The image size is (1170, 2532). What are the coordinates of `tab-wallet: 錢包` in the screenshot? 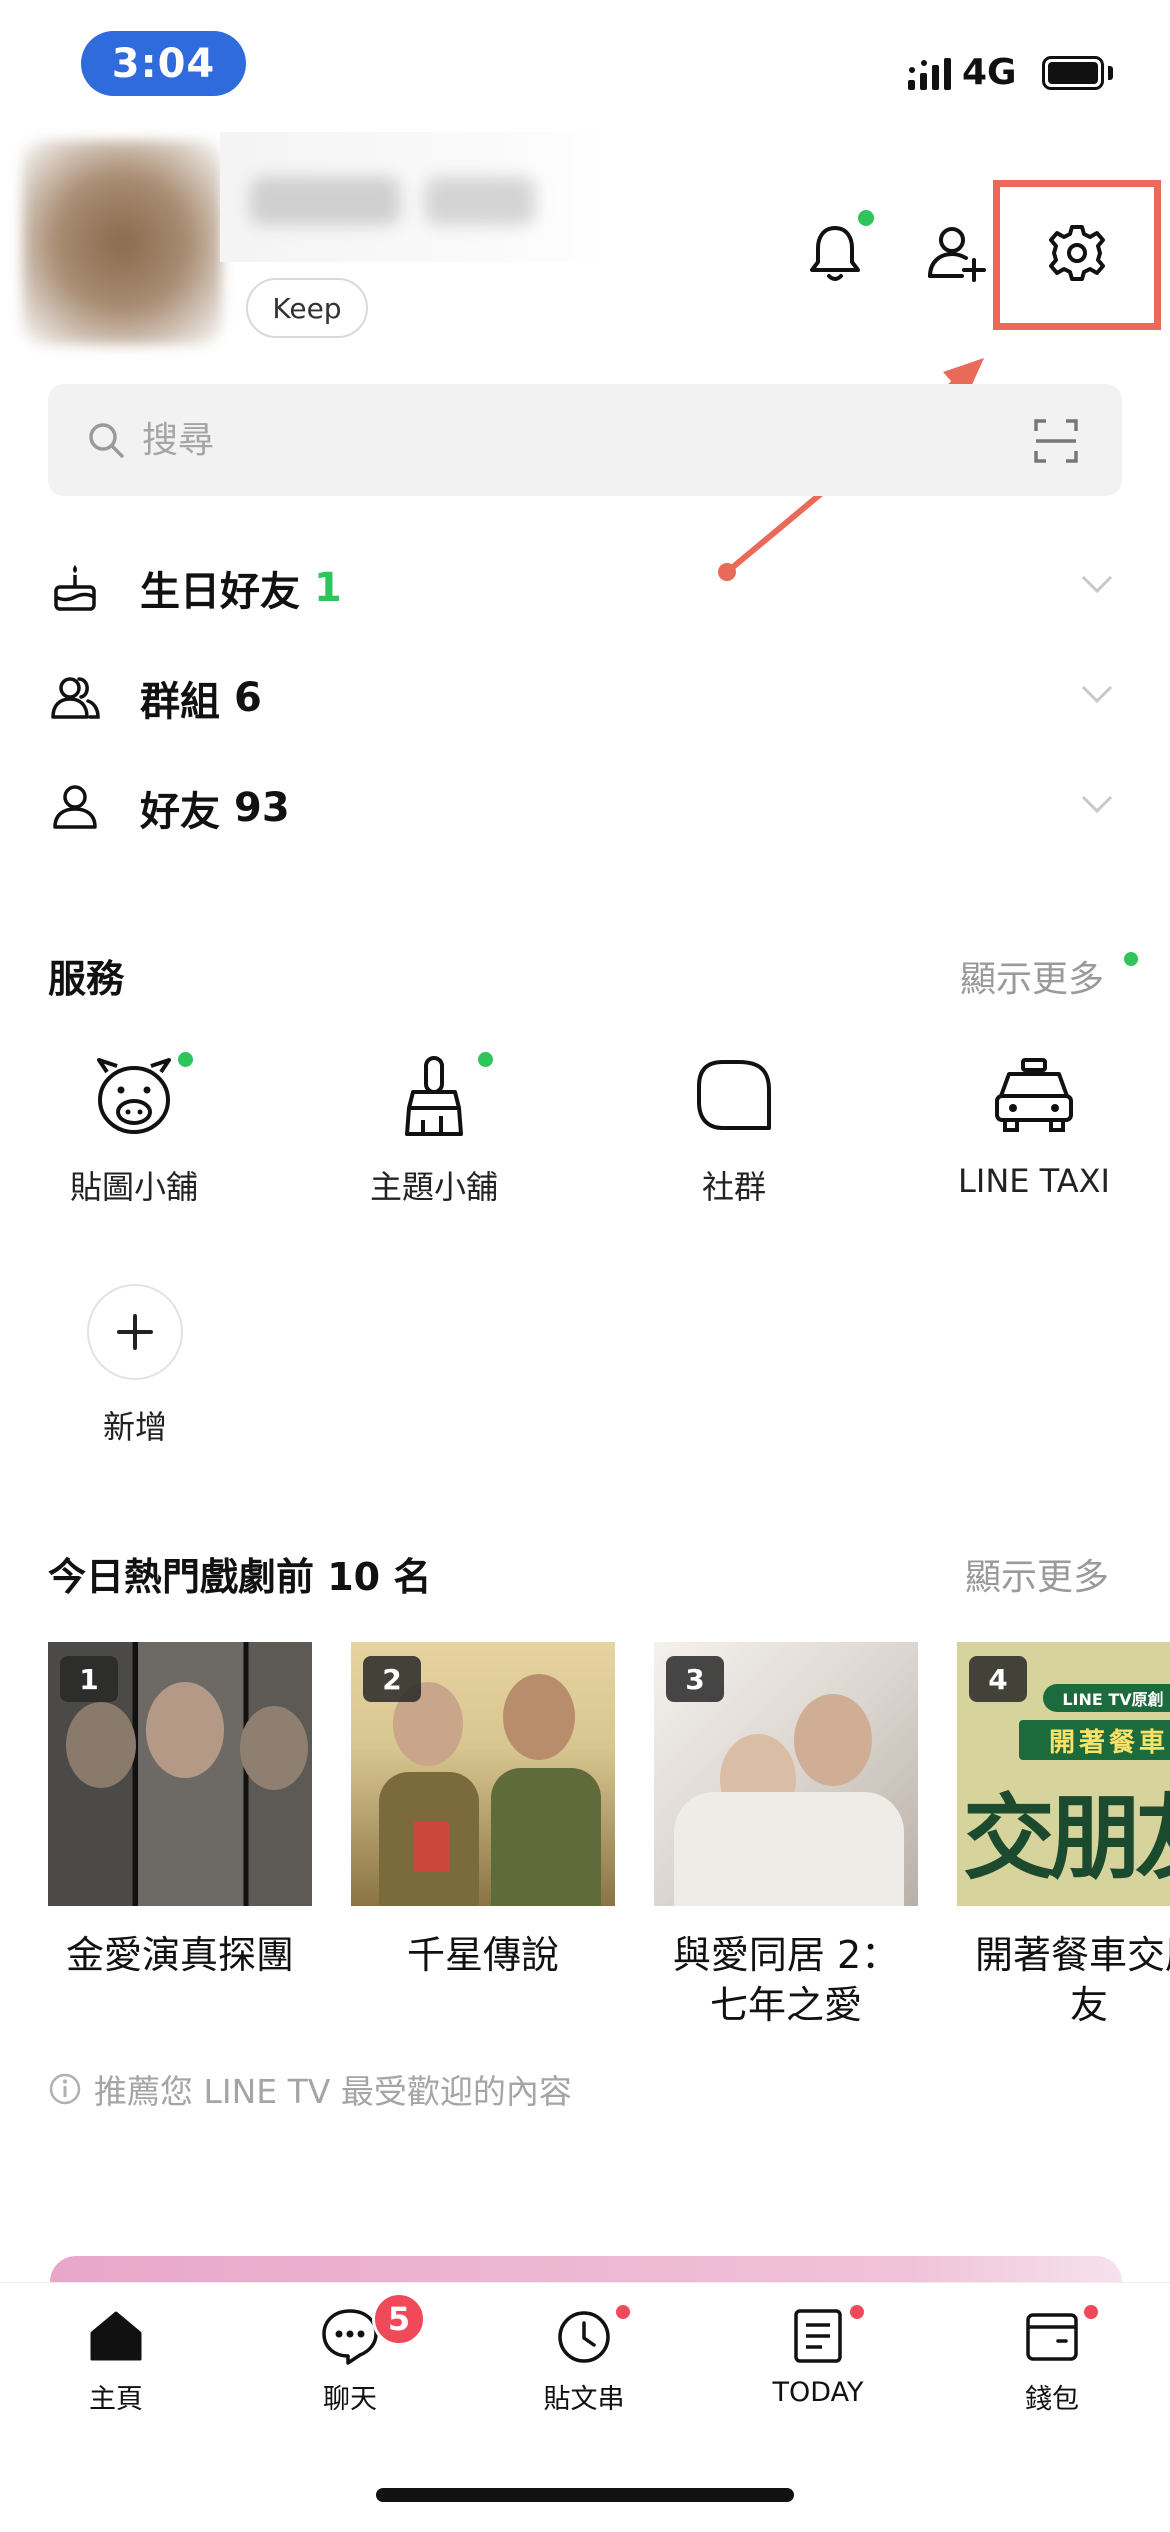 It's located at (1052, 2365).